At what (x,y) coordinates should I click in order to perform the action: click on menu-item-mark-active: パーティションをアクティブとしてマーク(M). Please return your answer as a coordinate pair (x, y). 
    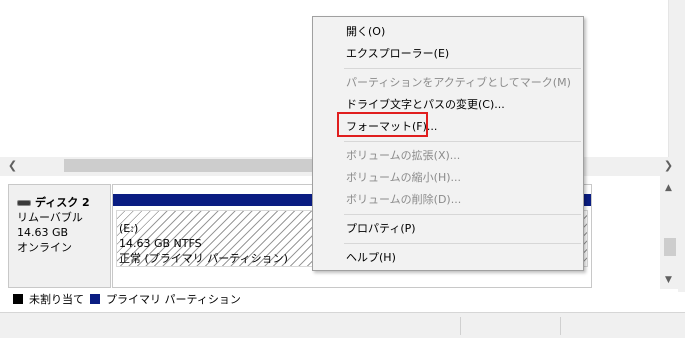
    Looking at the image, I should click on (448, 83).